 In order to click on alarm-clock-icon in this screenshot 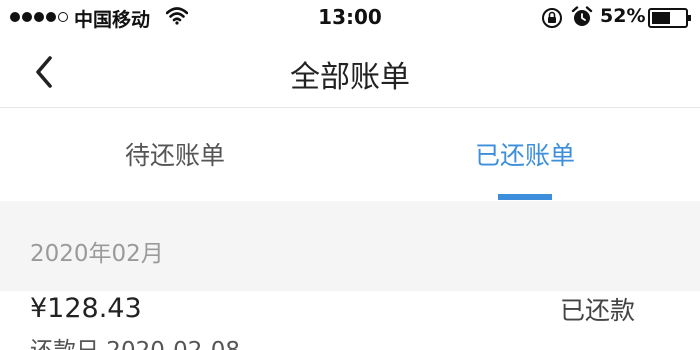, I will do `click(582, 16)`.